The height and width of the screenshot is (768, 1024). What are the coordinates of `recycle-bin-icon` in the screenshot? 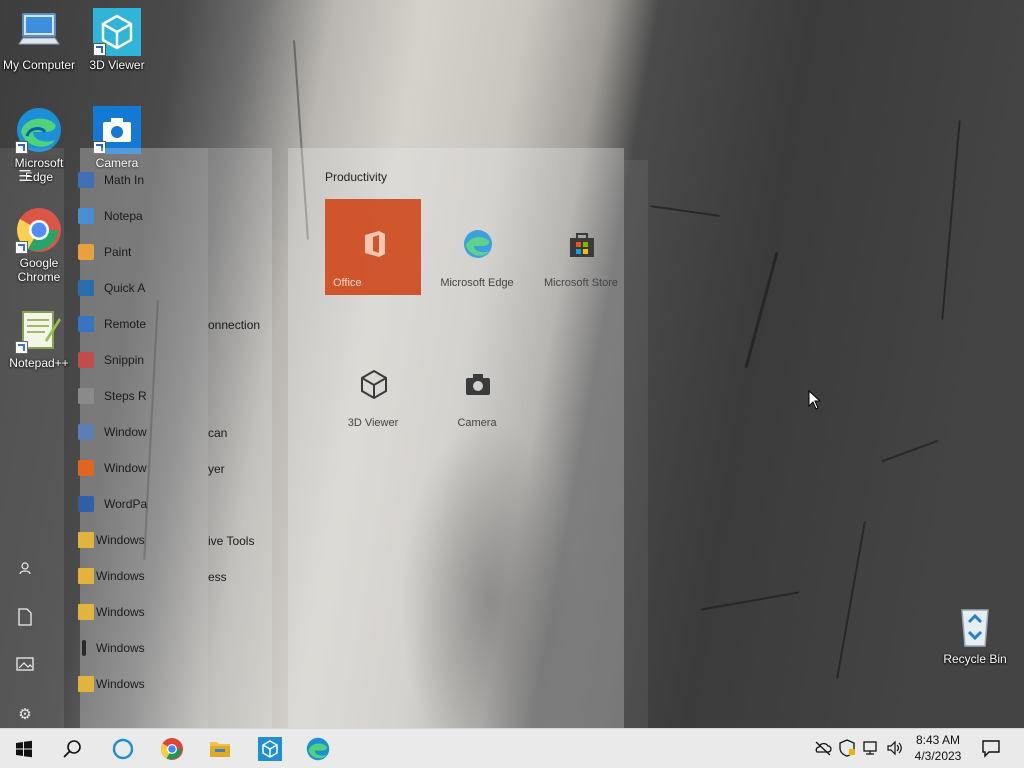 It's located at (975, 626).